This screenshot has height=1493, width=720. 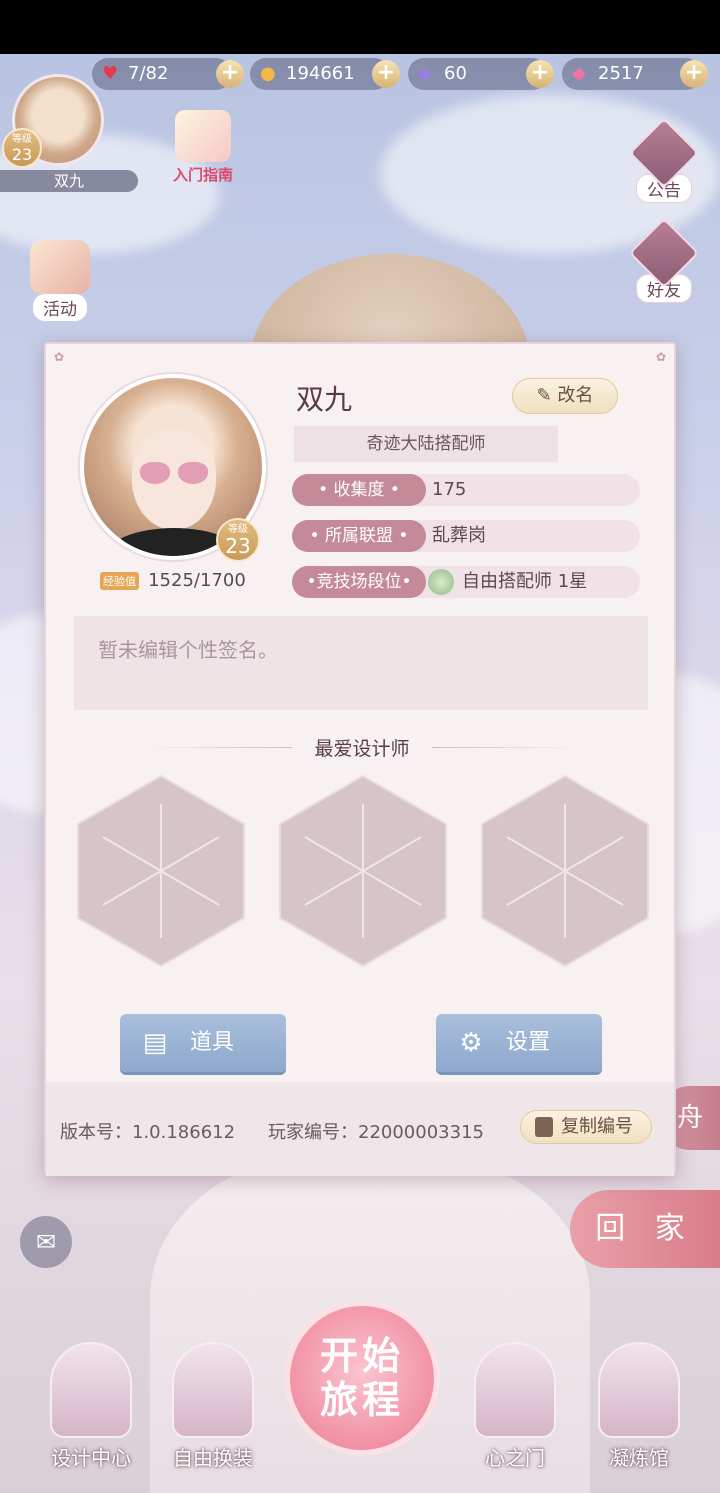 What do you see at coordinates (268, 73) in the screenshot?
I see `cat-coin-icon: ●` at bounding box center [268, 73].